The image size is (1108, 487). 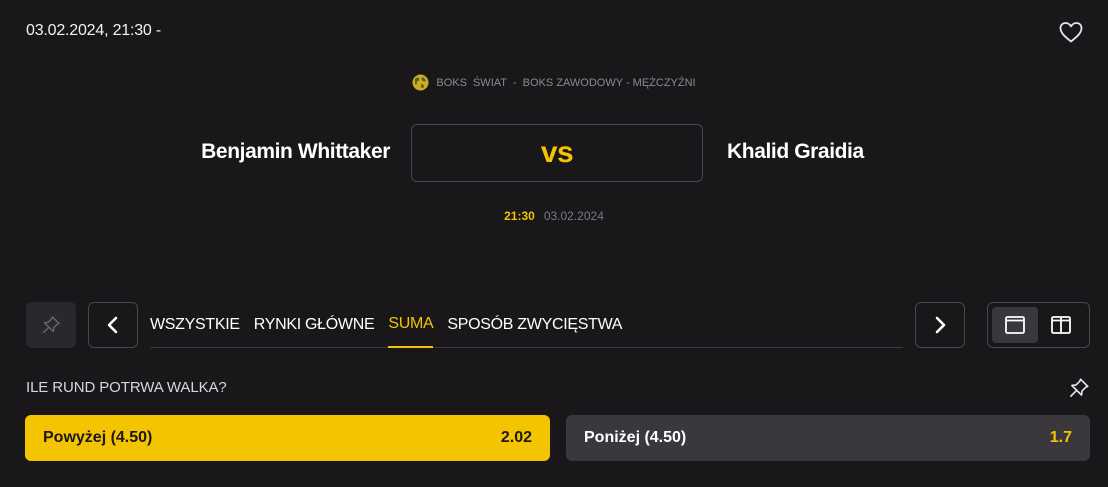 I want to click on pin-button, so click(x=51, y=325).